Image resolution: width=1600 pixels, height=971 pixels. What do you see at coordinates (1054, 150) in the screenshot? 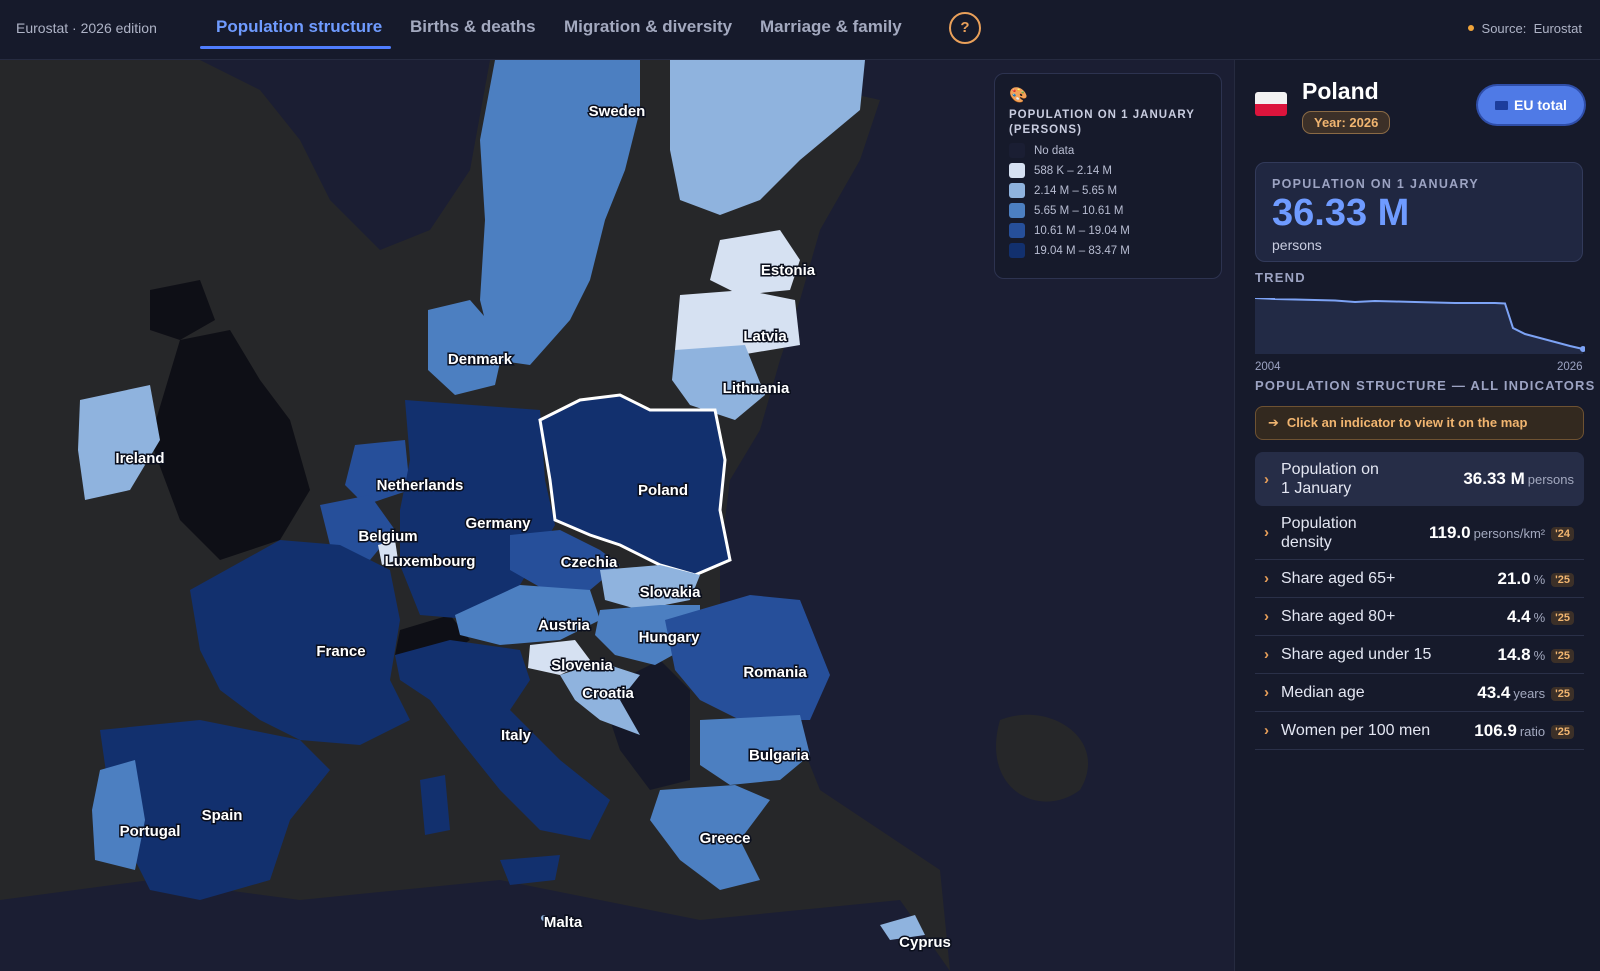
I see `legend-label: No data` at bounding box center [1054, 150].